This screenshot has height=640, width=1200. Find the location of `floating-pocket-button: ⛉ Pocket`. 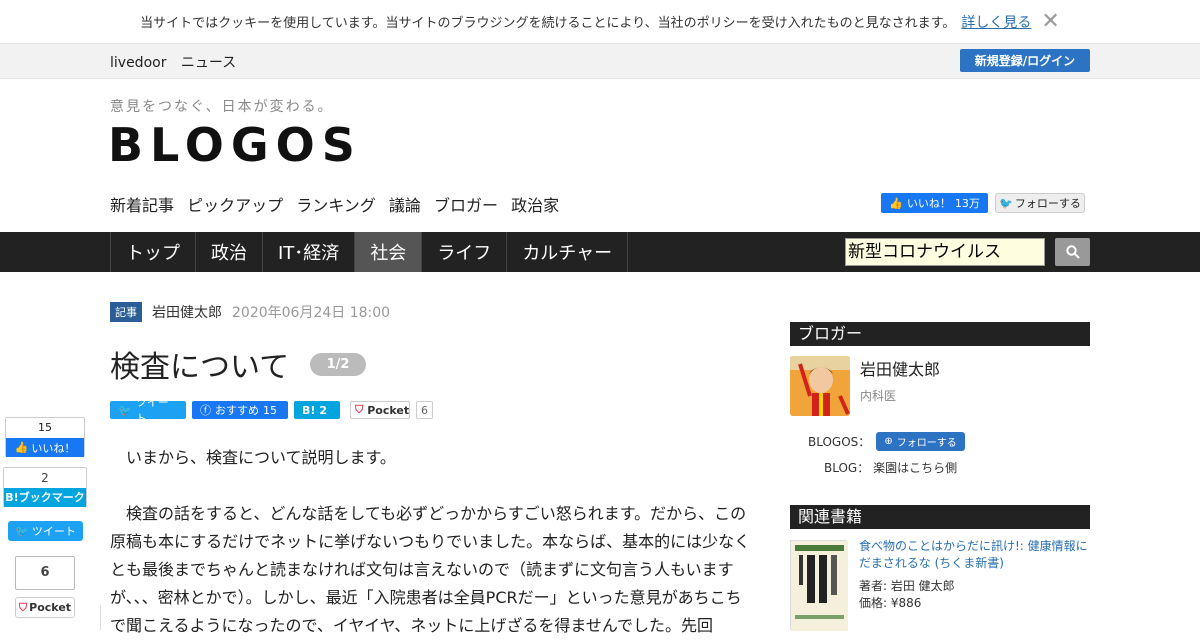

floating-pocket-button: ⛉ Pocket is located at coordinates (45, 607).